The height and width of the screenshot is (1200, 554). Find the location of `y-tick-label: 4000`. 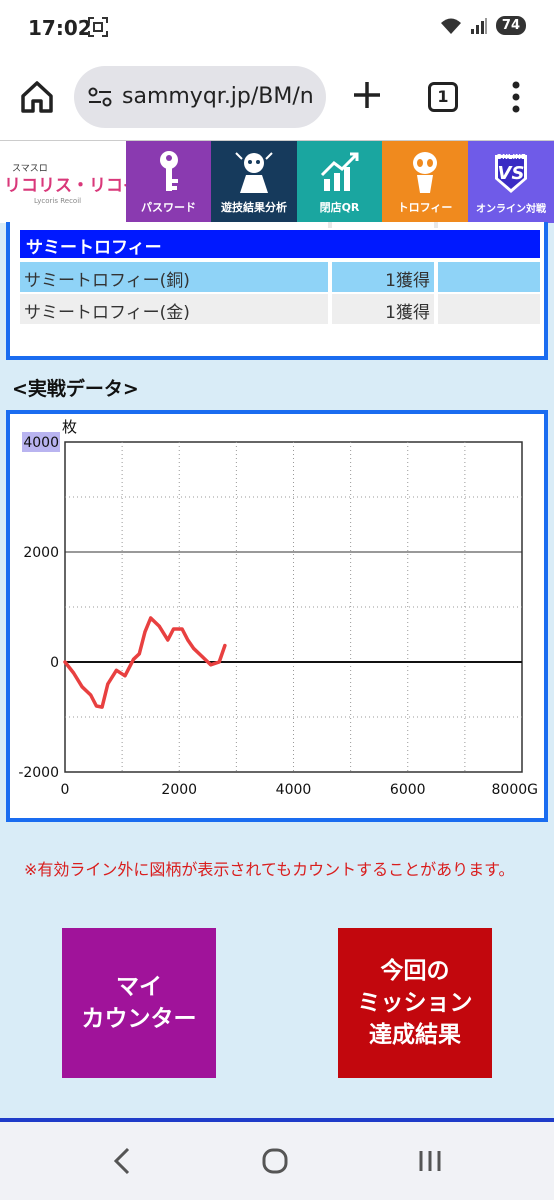

y-tick-label: 4000 is located at coordinates (41, 443).